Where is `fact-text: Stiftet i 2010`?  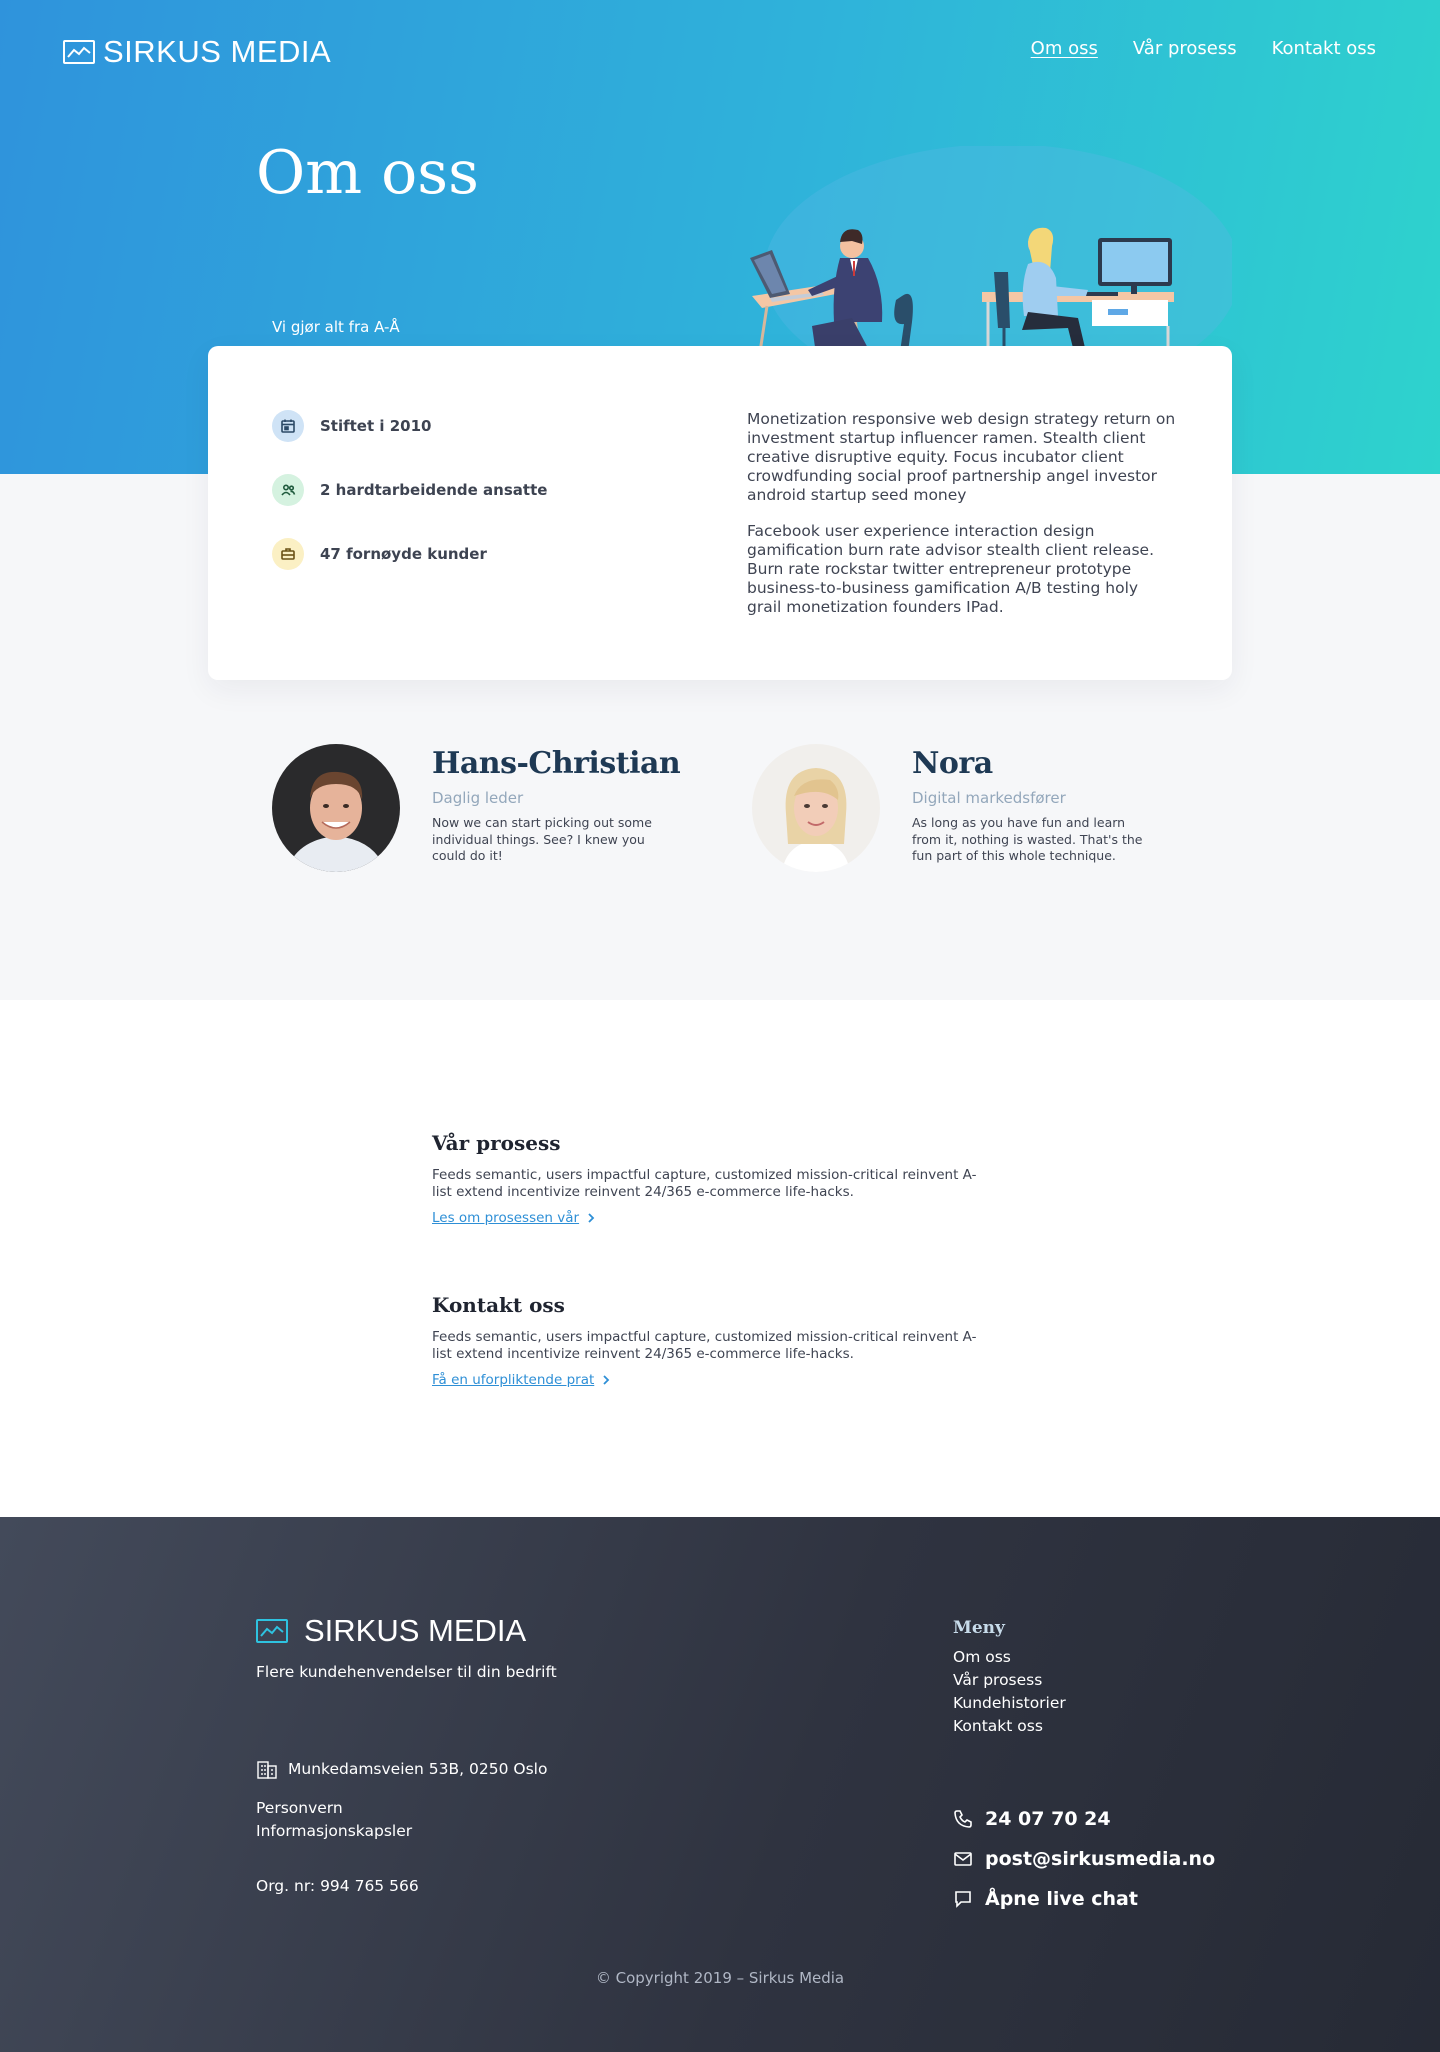
fact-text: Stiftet i 2010 is located at coordinates (376, 426).